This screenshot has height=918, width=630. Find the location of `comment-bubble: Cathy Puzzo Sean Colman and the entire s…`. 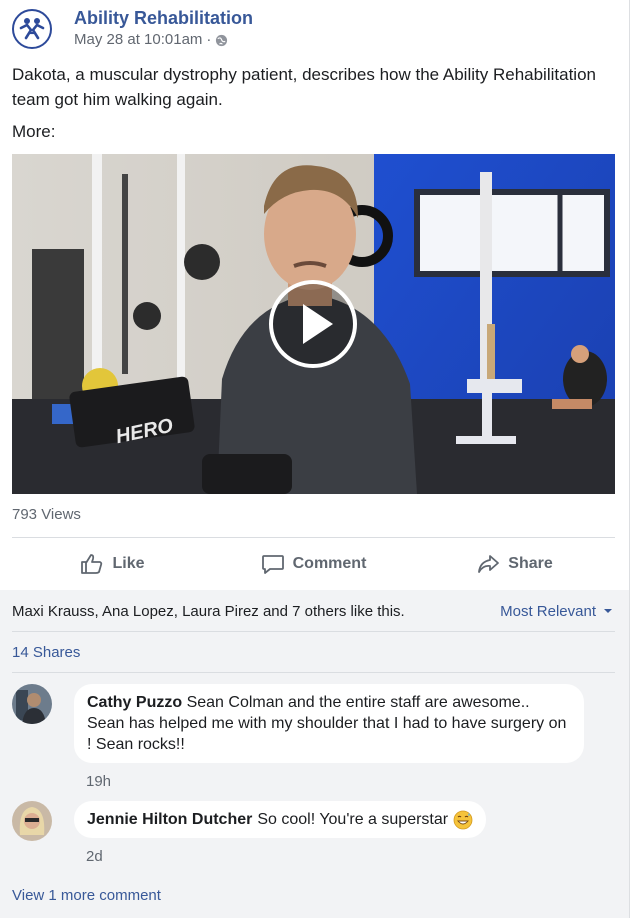

comment-bubble: Cathy Puzzo Sean Colman and the entire s… is located at coordinates (329, 723).